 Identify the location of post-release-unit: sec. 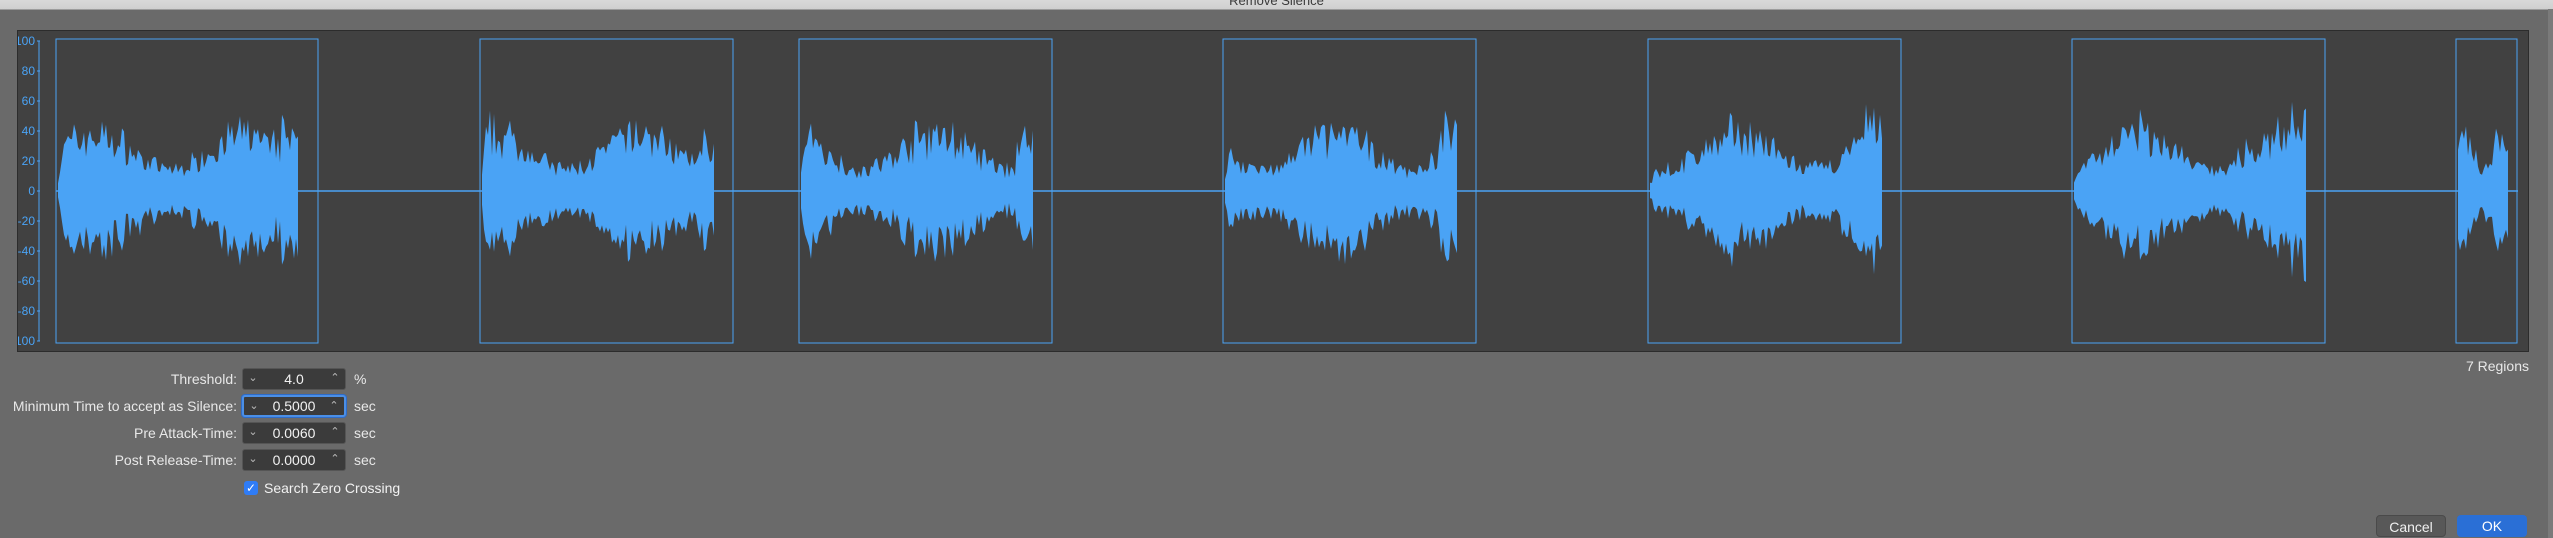
(365, 460).